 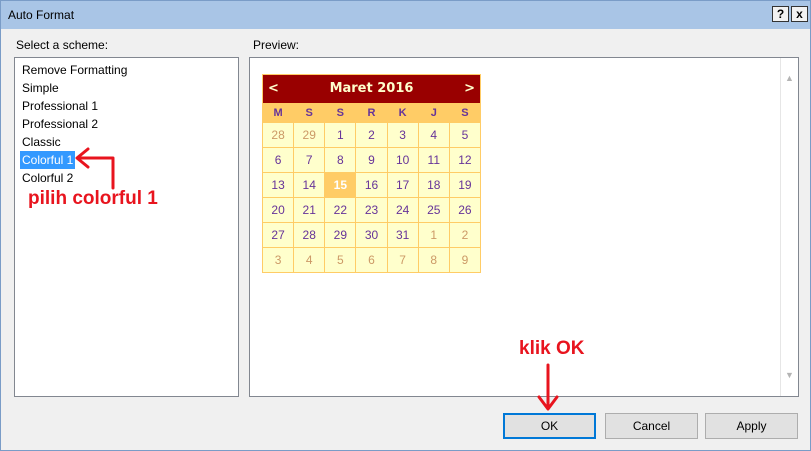 I want to click on scheme-item: Professional 2, so click(x=60, y=124).